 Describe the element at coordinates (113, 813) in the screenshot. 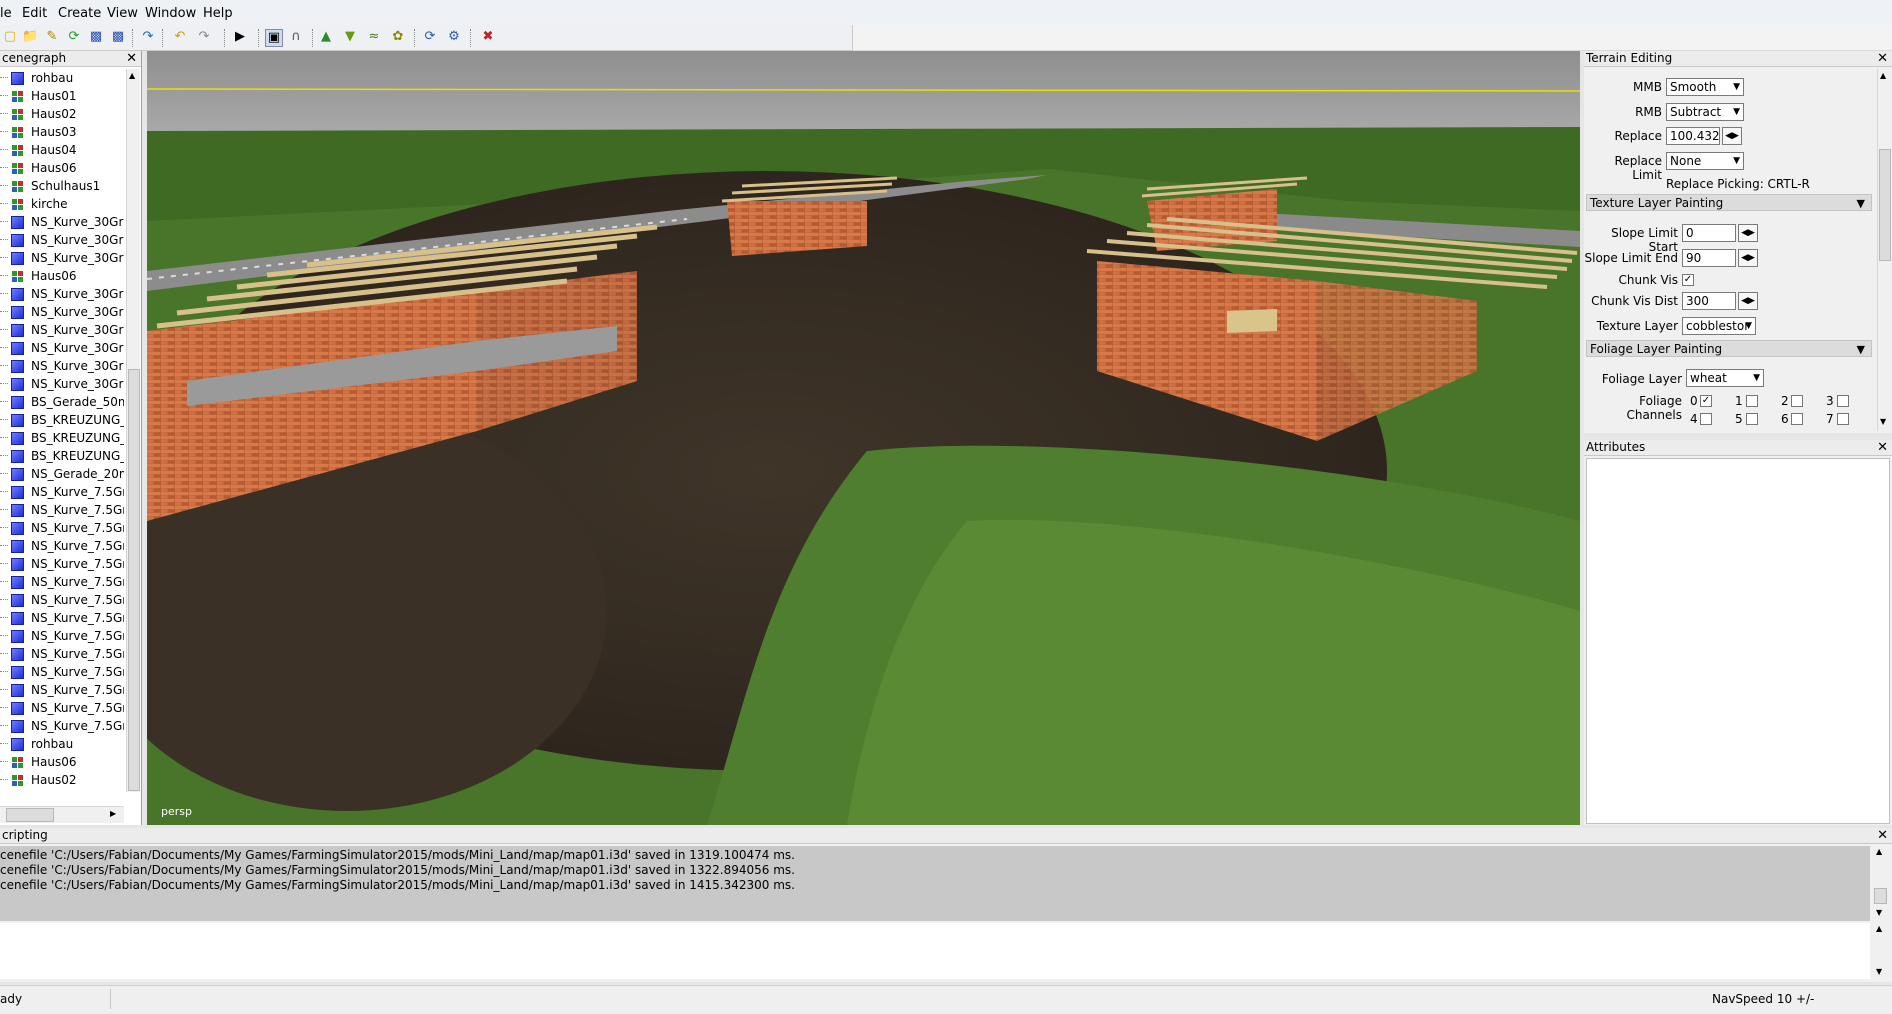

I see `scroll-right-icon: ▶` at that location.